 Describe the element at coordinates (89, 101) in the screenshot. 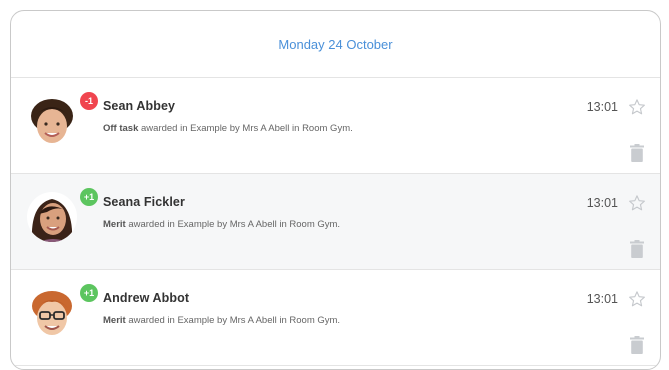

I see `points-badge: -1` at that location.